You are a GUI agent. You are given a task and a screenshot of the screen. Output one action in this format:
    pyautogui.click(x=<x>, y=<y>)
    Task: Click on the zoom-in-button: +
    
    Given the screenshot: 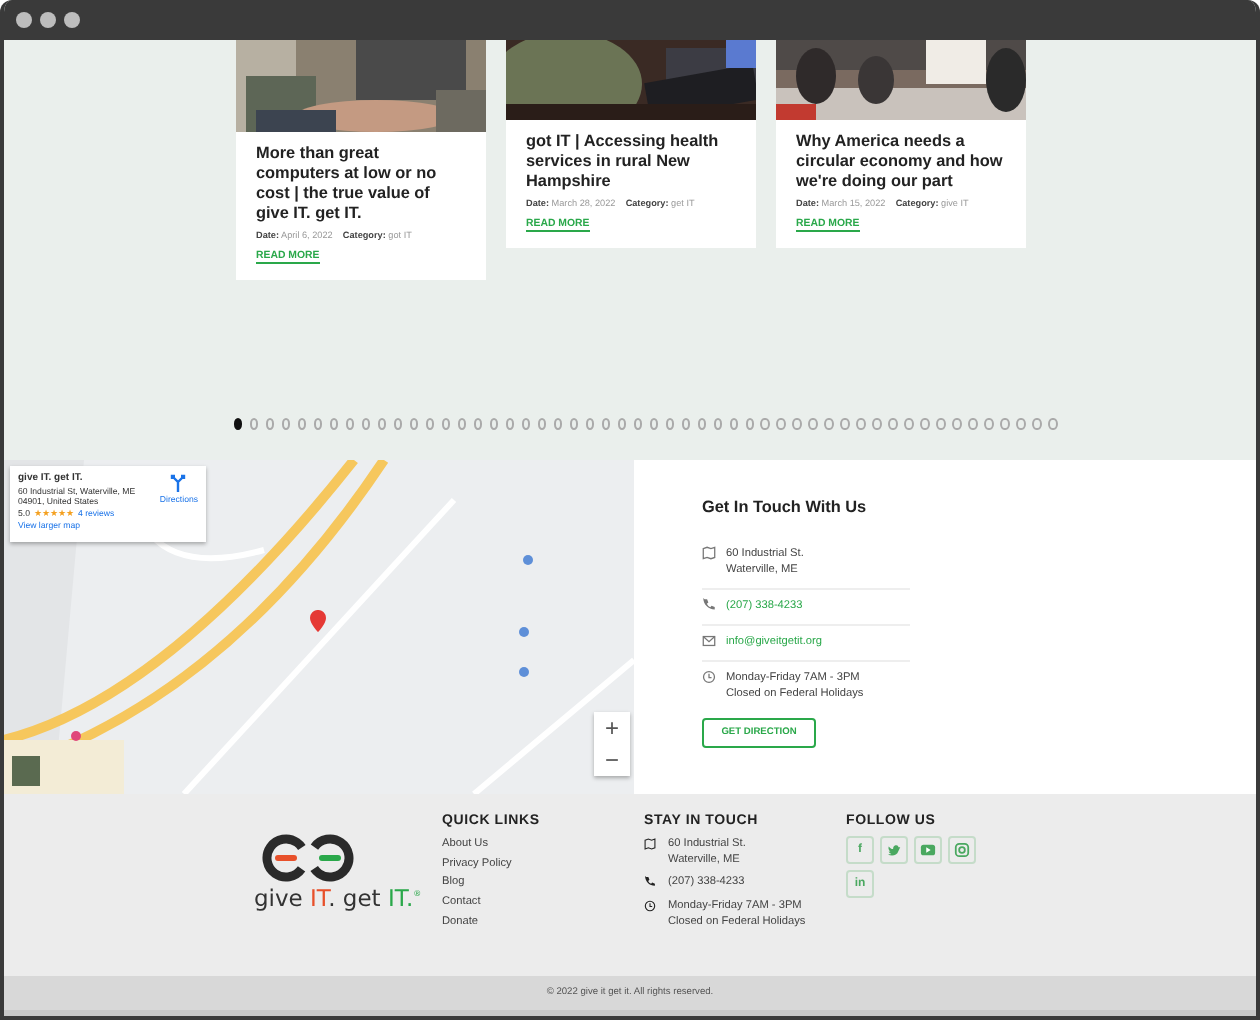 What is the action you would take?
    pyautogui.click(x=612, y=728)
    